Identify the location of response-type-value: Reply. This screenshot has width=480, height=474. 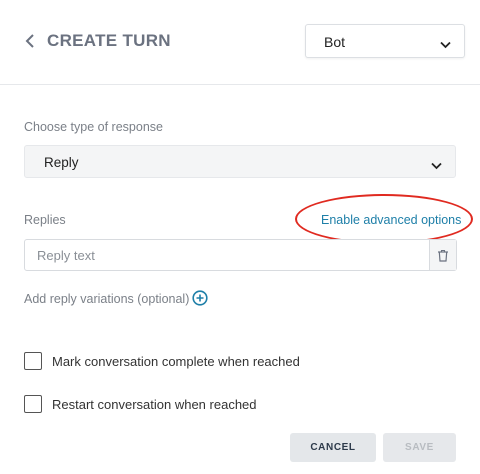
(61, 162).